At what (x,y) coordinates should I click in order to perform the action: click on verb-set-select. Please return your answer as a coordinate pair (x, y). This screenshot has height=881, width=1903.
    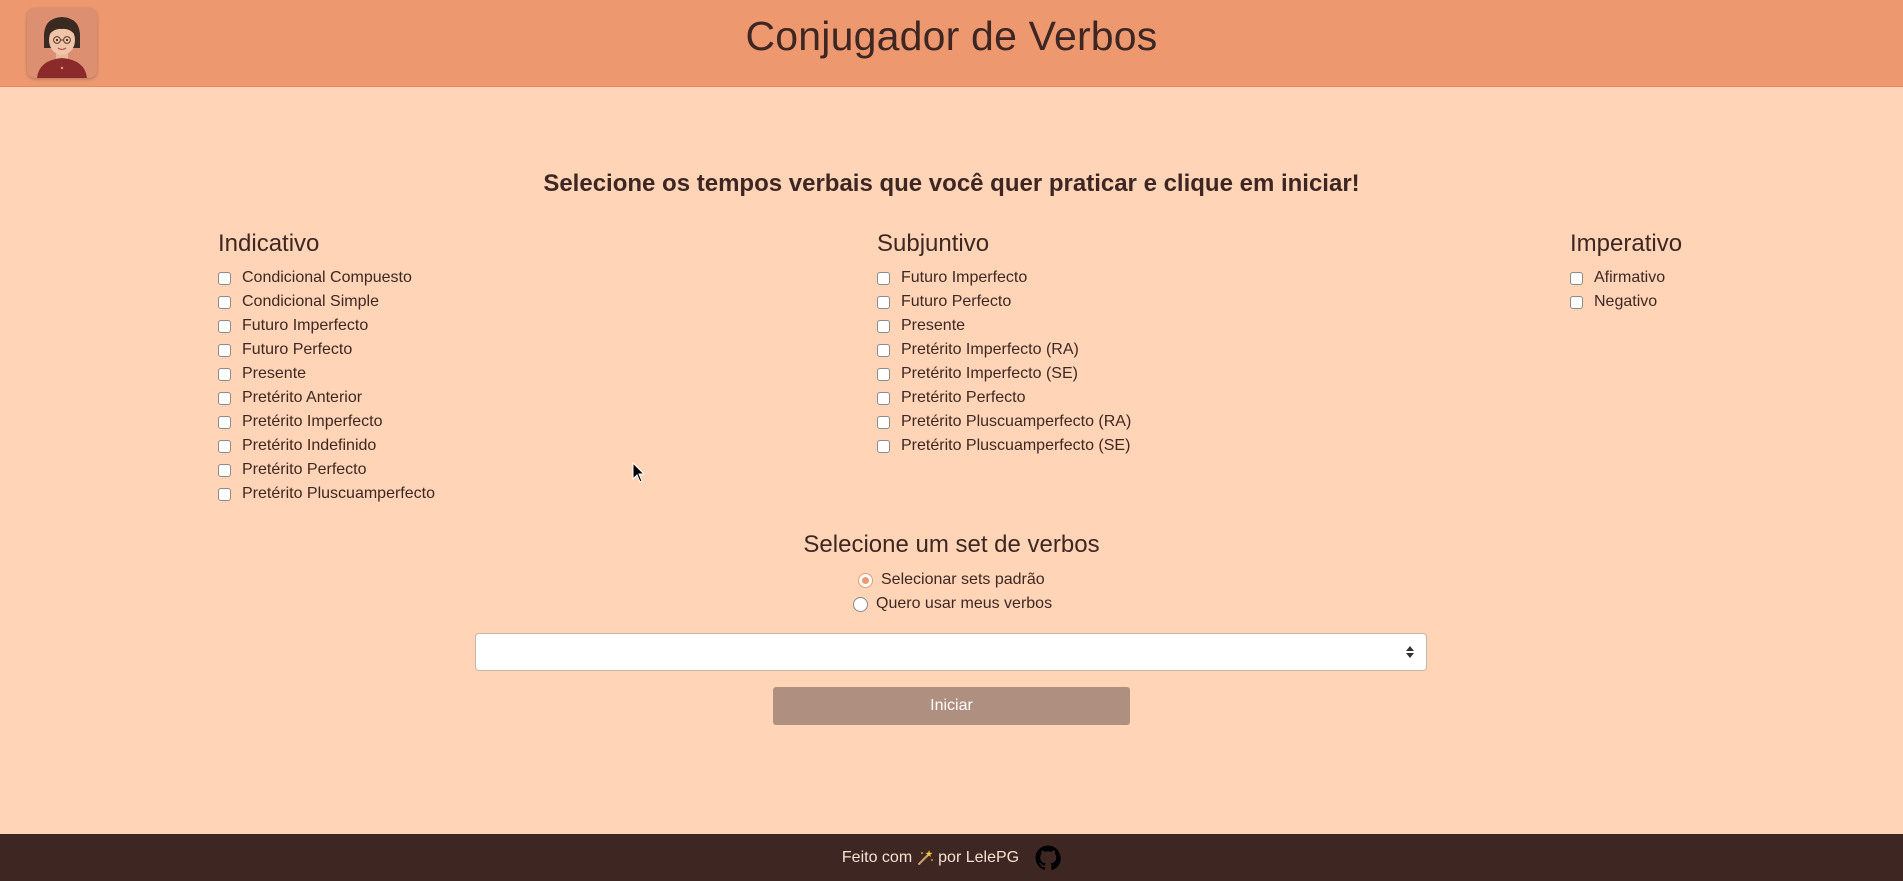
    Looking at the image, I should click on (951, 652).